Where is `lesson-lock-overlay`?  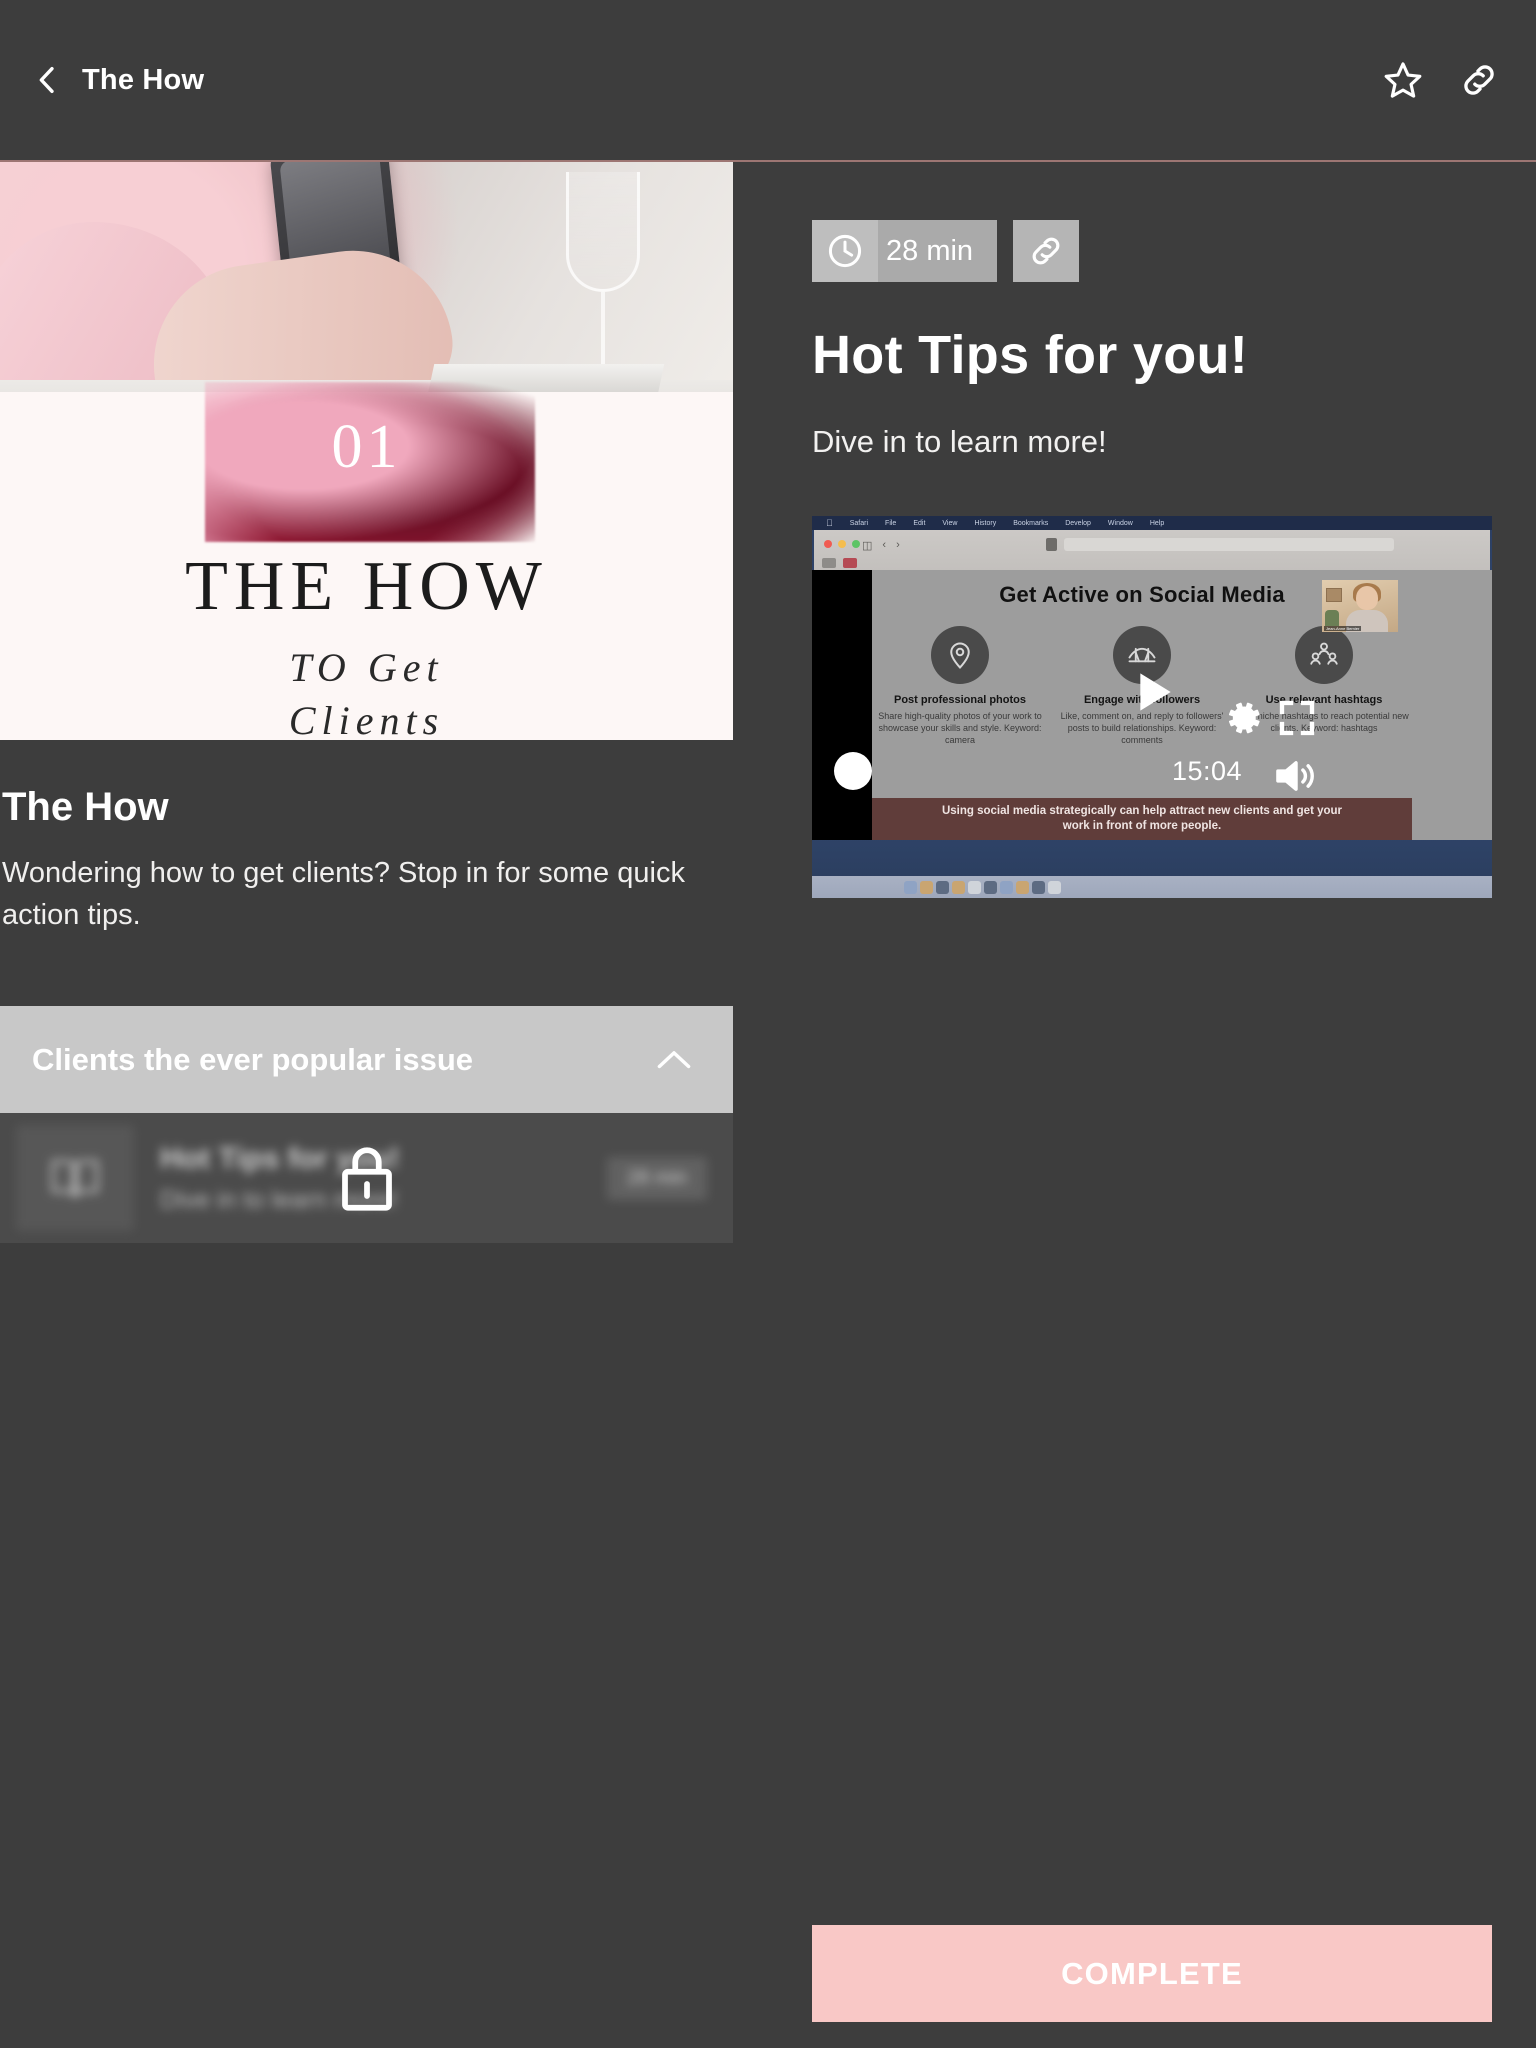
lesson-lock-overlay is located at coordinates (366, 1178).